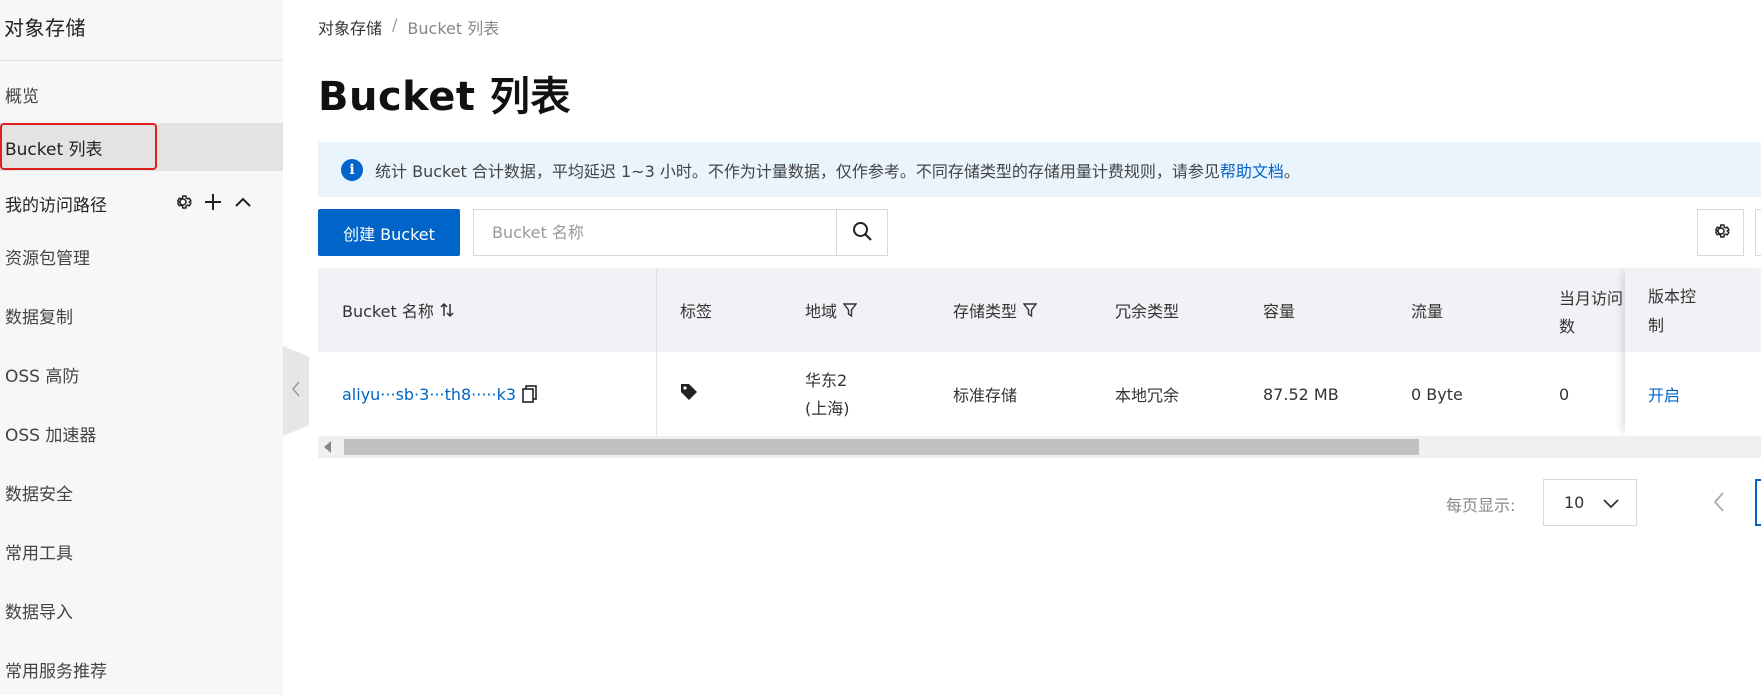 The height and width of the screenshot is (695, 1761). I want to click on col-header-label: 版本控, so click(1672, 296).